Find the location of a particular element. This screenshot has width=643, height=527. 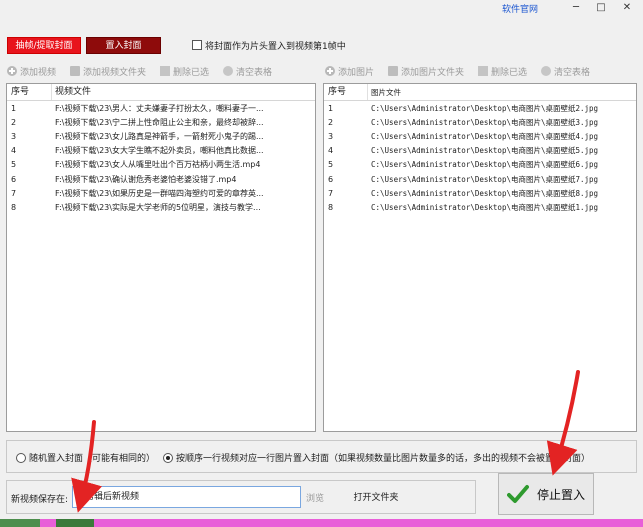

clear-image-table-button: 清空表格 is located at coordinates (565, 71).